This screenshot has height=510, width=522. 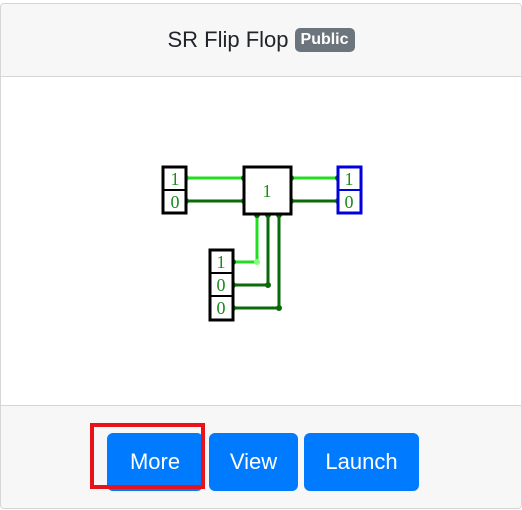 I want to click on output-value-1: 1, so click(x=349, y=179).